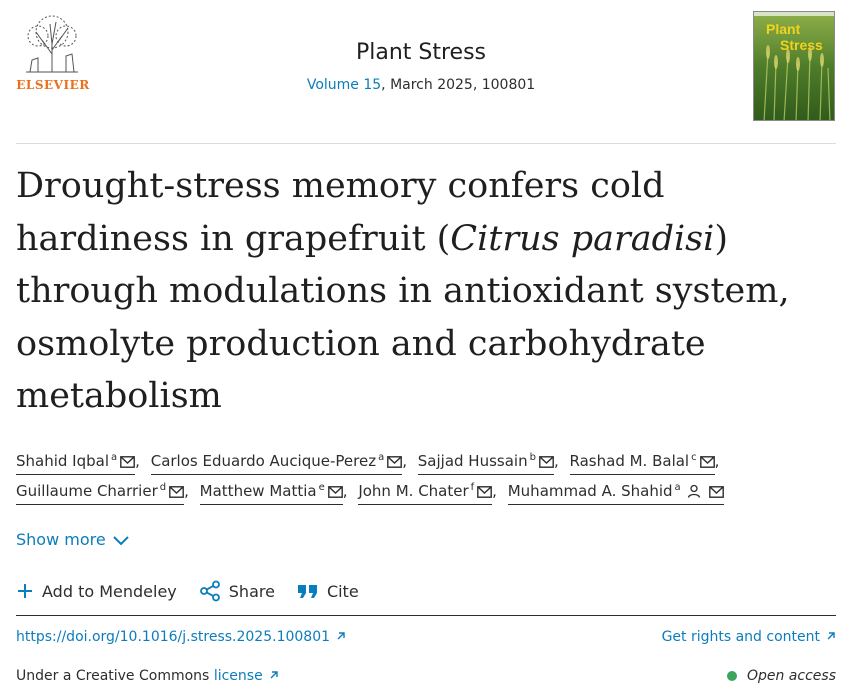 This screenshot has height=696, width=852. I want to click on add-to-mendeley-button: Add to Mendeley, so click(96, 591).